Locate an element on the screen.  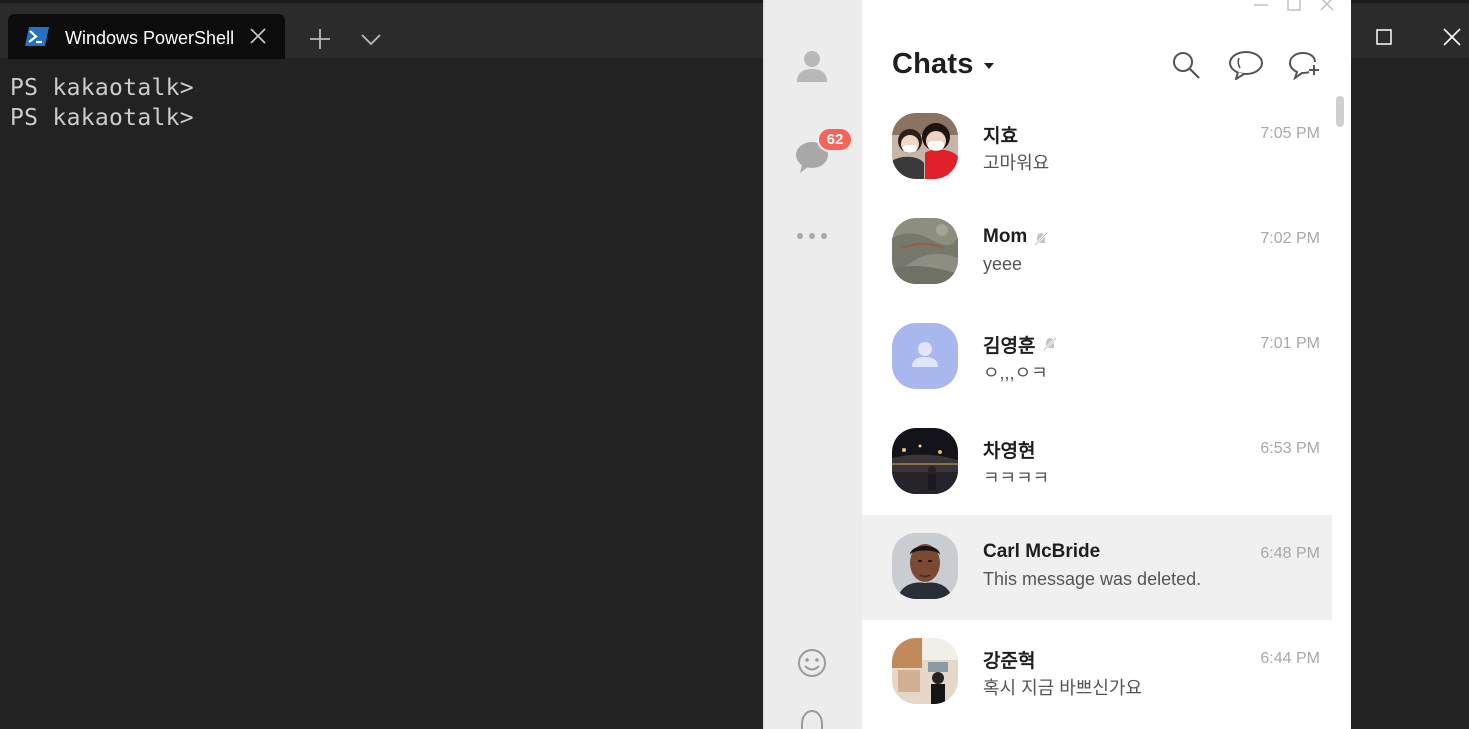
emoticon-icon is located at coordinates (812, 664).